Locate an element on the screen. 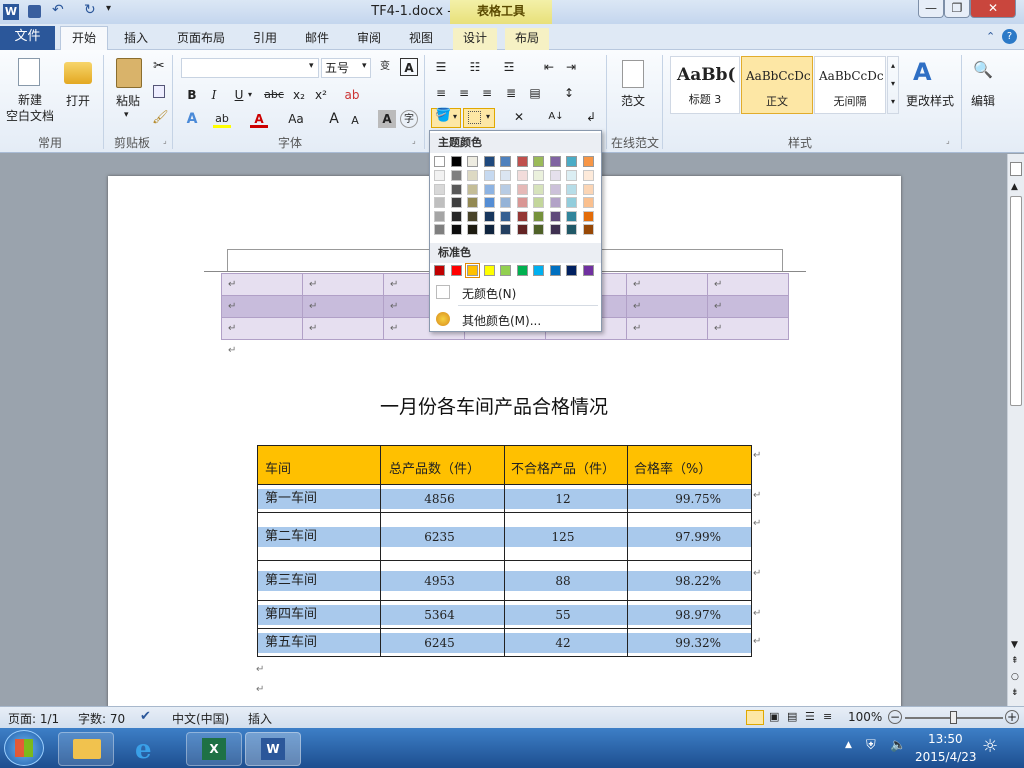  font-color-icon: A is located at coordinates (259, 119).